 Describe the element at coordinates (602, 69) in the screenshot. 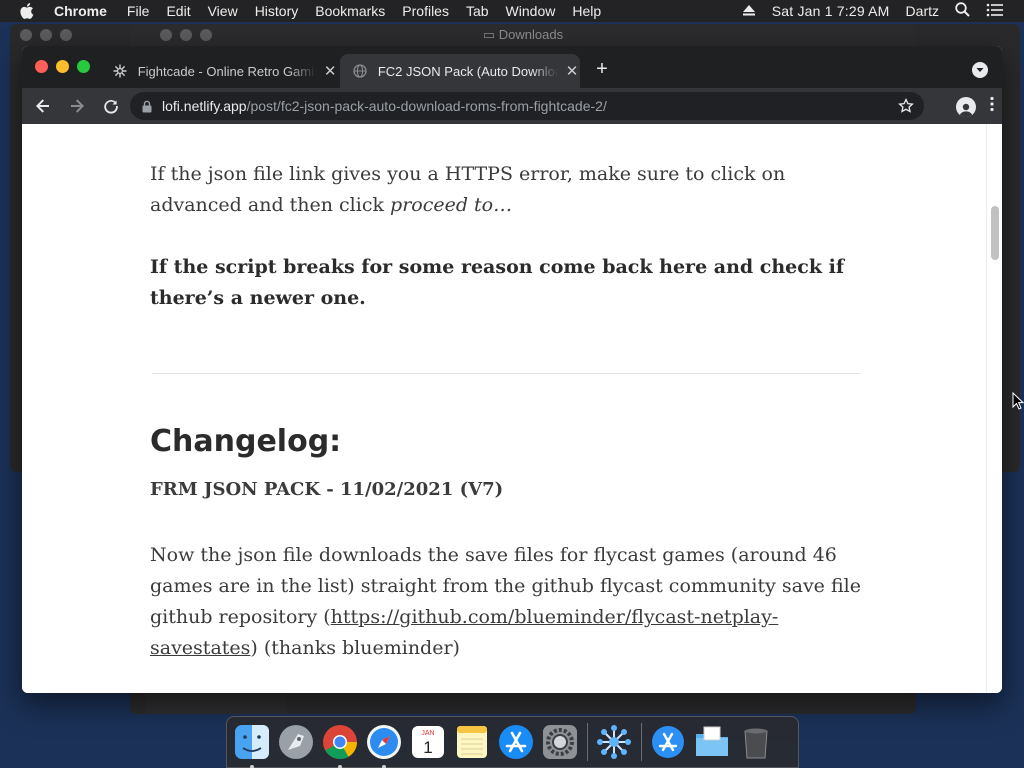

I see `new-tab-plus-icon: +` at that location.